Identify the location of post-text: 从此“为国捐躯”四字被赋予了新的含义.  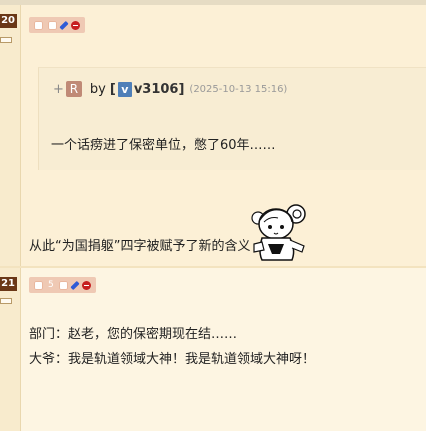
(140, 246).